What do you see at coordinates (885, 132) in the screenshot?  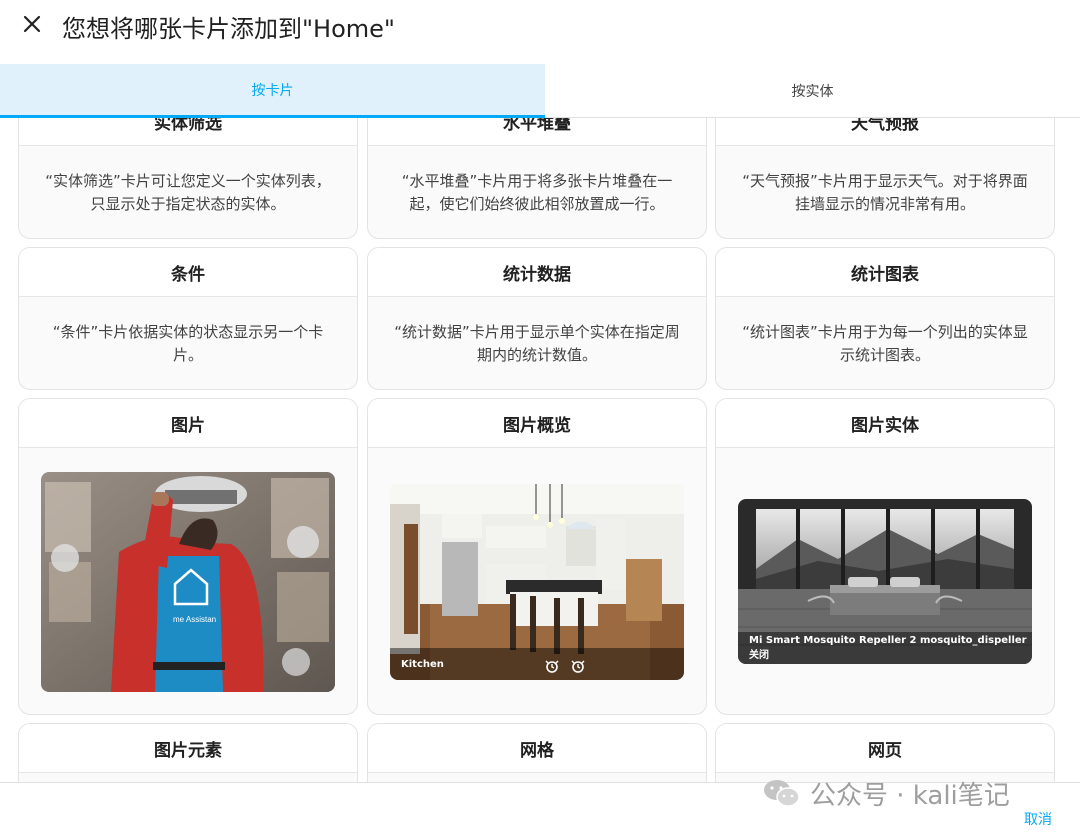 I see `card-title: 天气预报` at bounding box center [885, 132].